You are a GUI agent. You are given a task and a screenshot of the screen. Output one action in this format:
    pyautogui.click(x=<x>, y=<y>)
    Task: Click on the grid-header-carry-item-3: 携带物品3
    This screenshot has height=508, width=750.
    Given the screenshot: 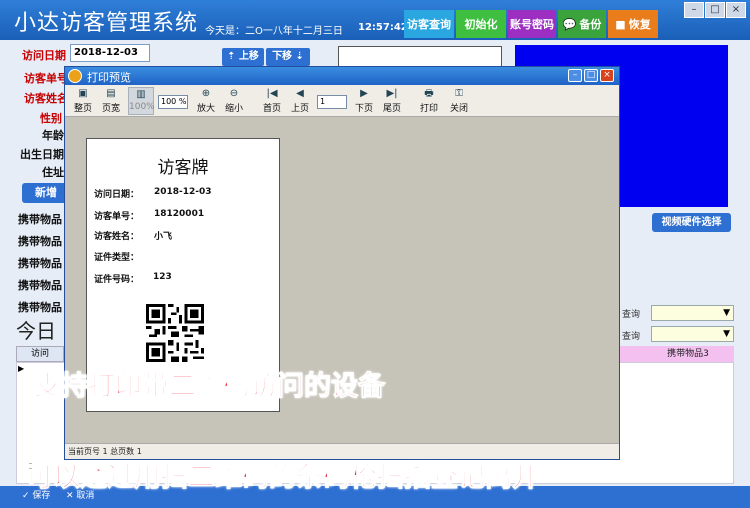 What is the action you would take?
    pyautogui.click(x=688, y=354)
    